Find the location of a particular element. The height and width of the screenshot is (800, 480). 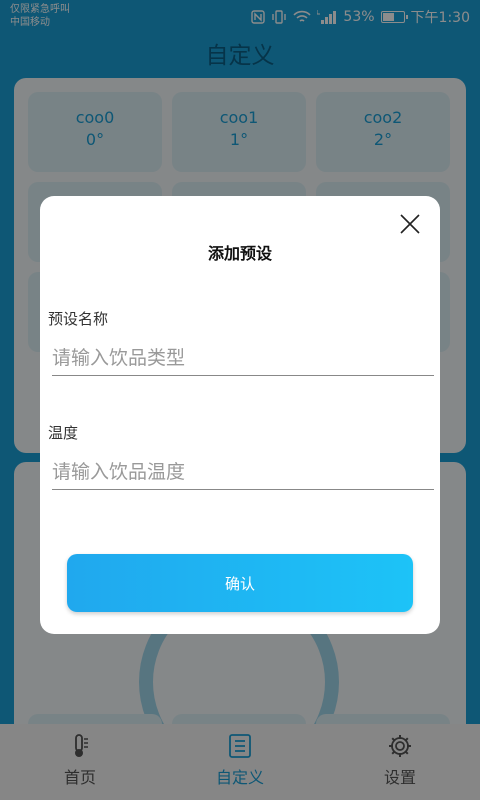

confirm-button: 确认 is located at coordinates (240, 583).